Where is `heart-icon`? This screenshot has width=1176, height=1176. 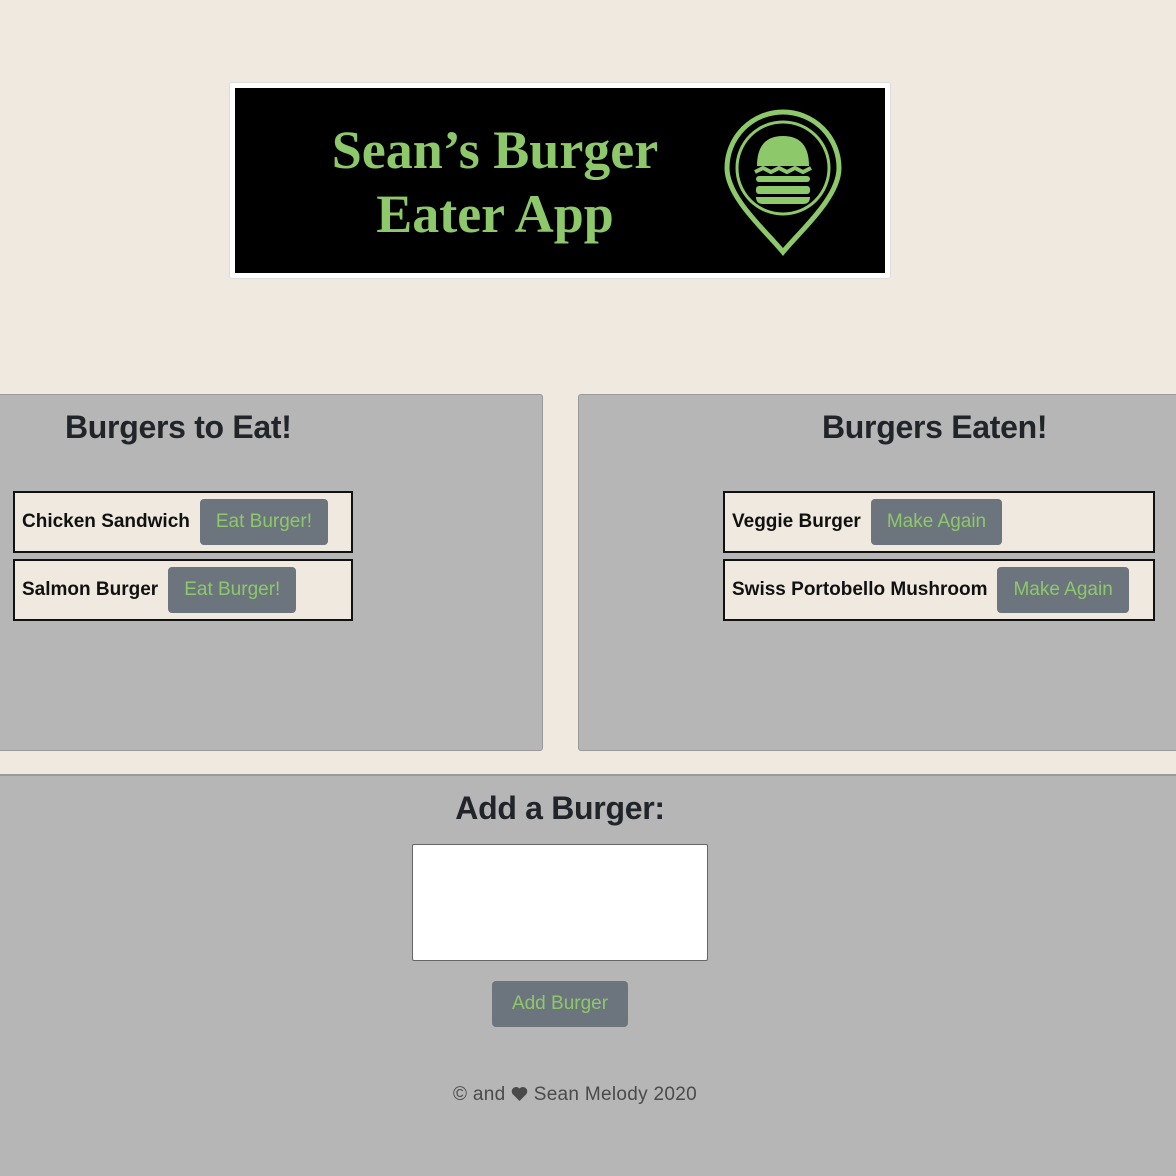 heart-icon is located at coordinates (519, 1093).